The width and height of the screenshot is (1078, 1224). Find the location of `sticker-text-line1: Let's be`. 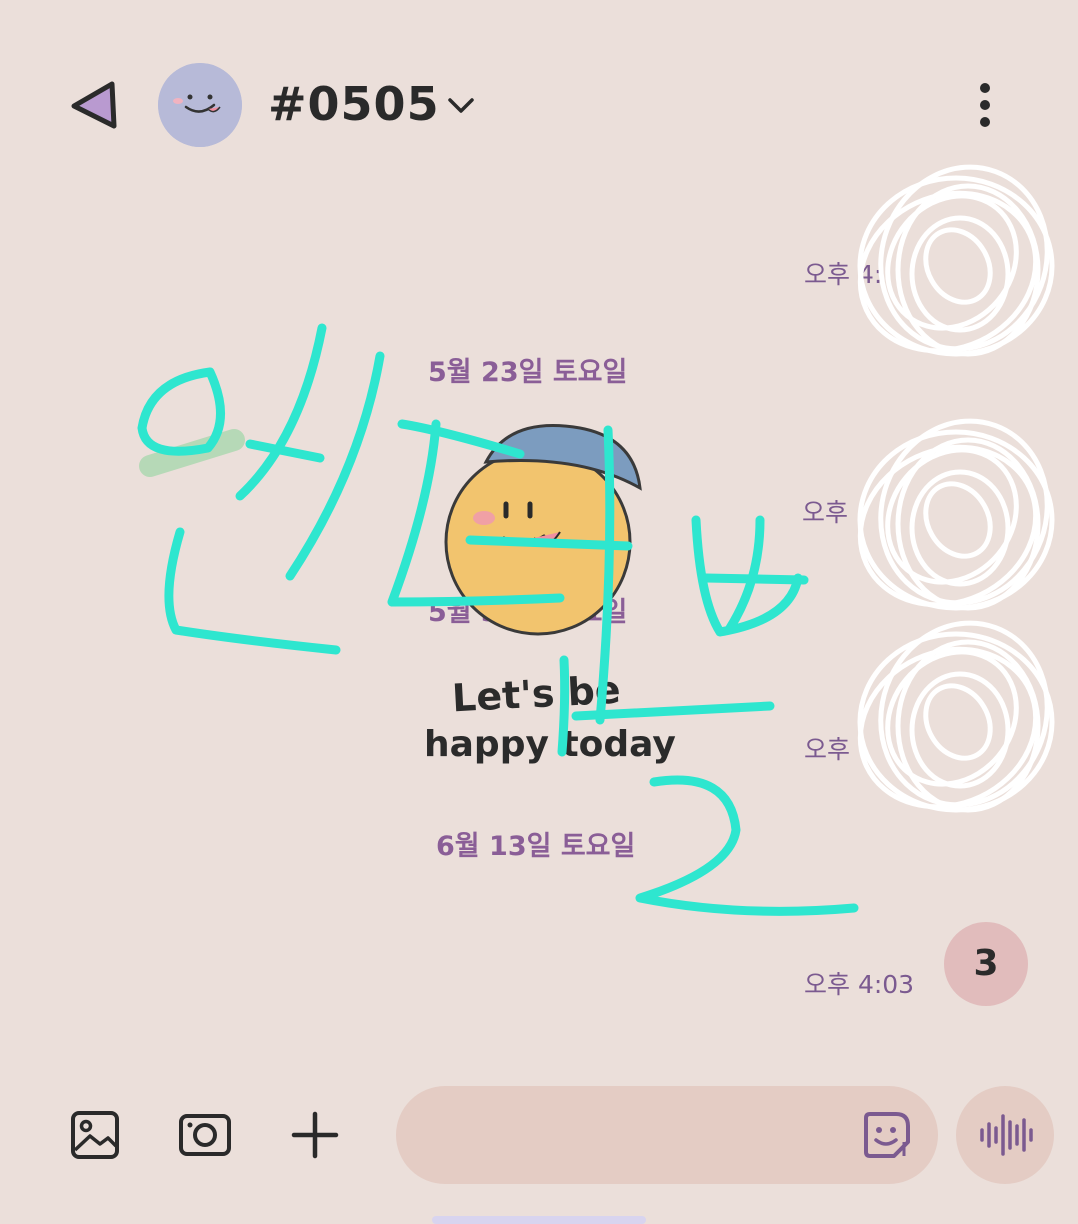

sticker-text-line1: Let's be is located at coordinates (536, 694).